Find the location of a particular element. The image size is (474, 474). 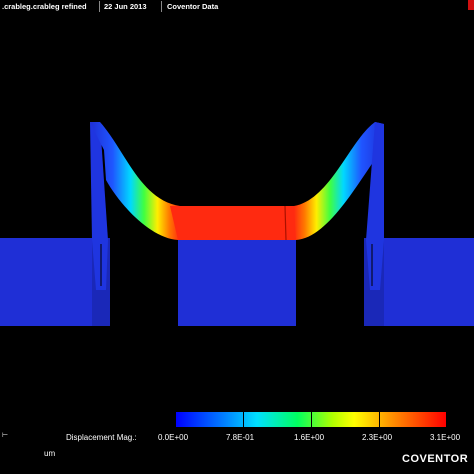

legend-tick-3: 2.3E+00 is located at coordinates (377, 437).